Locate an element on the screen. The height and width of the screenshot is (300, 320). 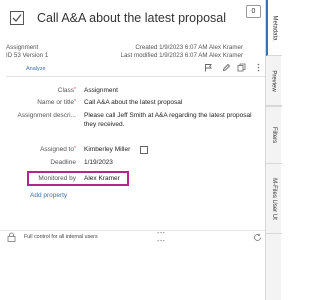
property-label: Name or title* is located at coordinates (56, 102).